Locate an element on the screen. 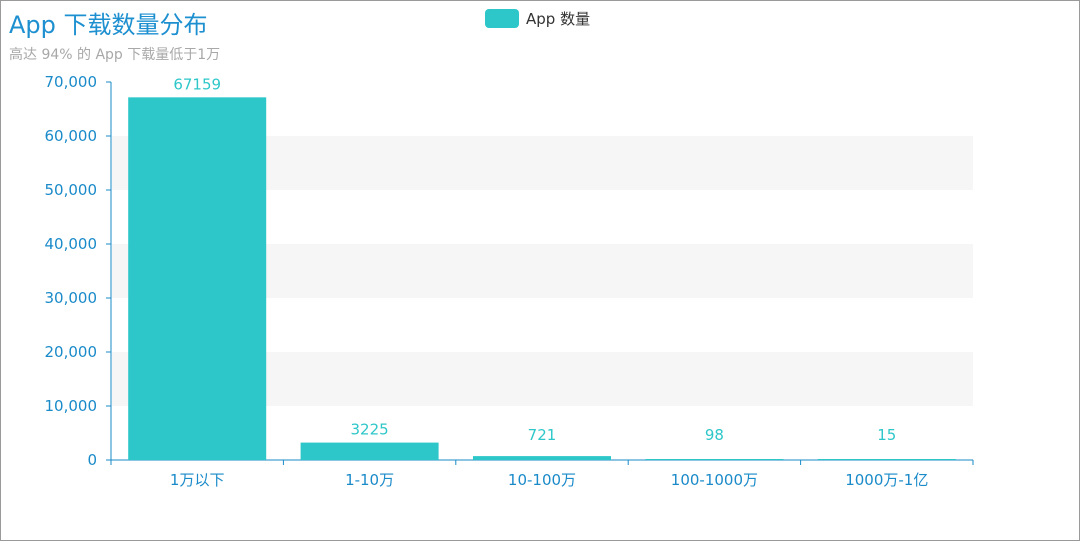  y-tick-label: 30,000 is located at coordinates (71, 298).